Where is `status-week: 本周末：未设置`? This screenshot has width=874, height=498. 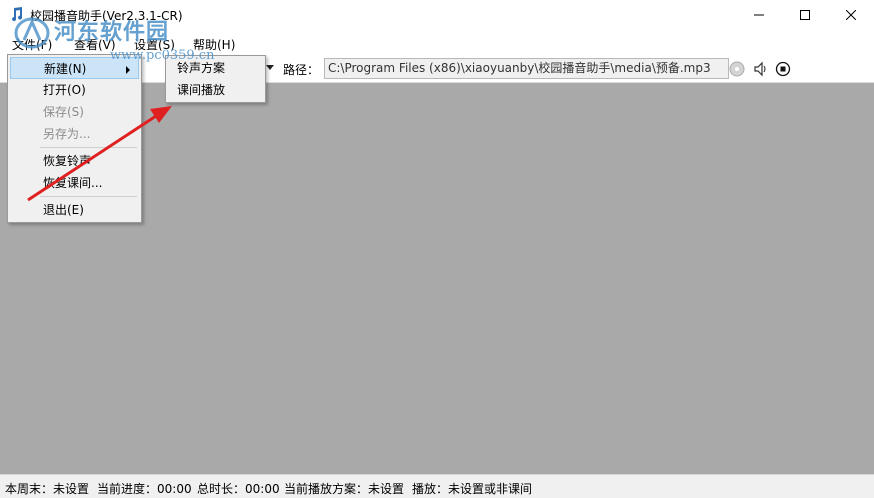 status-week: 本周末：未设置 is located at coordinates (47, 489).